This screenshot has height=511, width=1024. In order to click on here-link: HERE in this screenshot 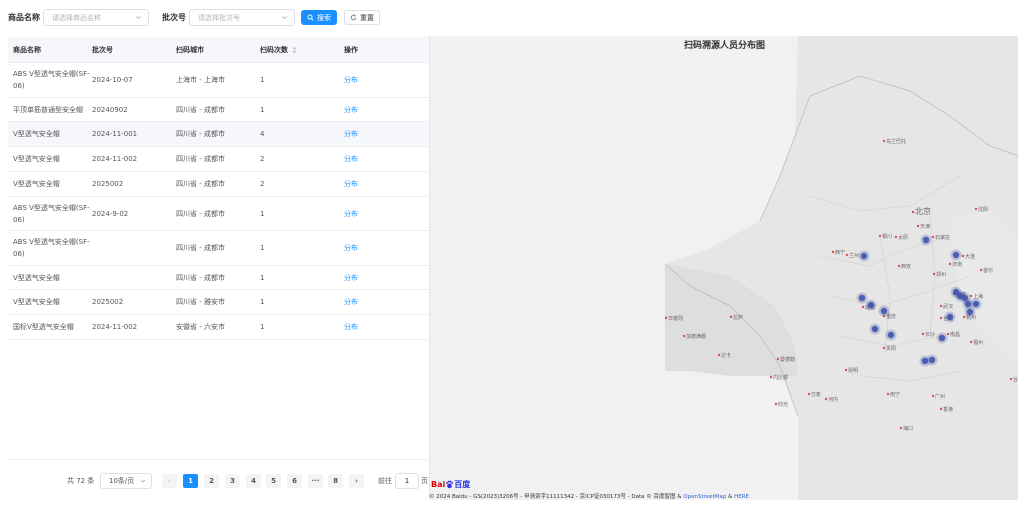, I will do `click(741, 497)`.